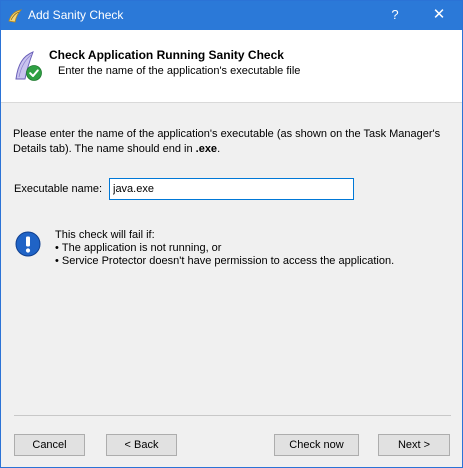 Image resolution: width=463 pixels, height=468 pixels. I want to click on next-button: Next >, so click(414, 445).